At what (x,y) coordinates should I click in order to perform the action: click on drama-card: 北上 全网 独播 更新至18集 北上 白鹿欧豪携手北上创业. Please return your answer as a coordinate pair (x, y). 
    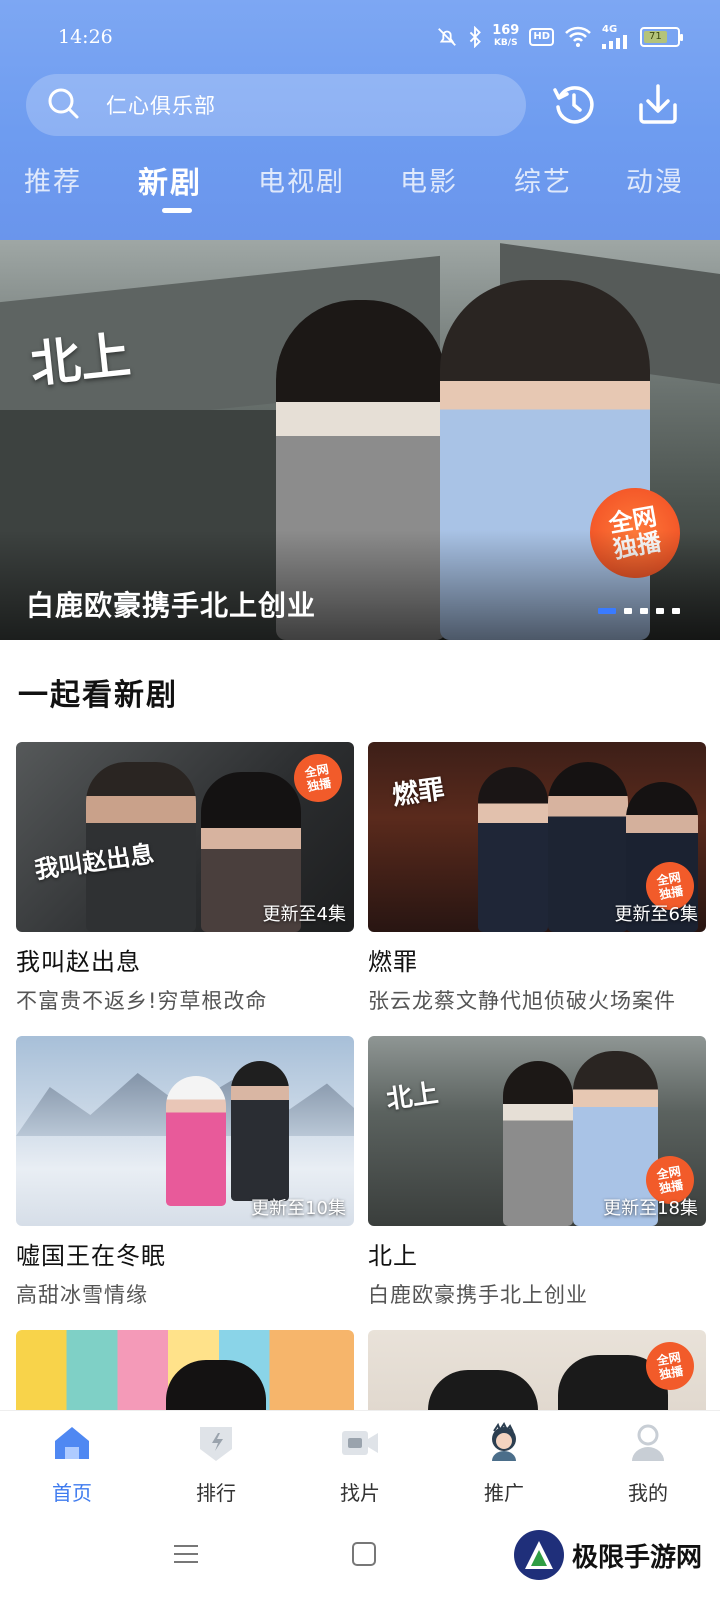
    Looking at the image, I should click on (537, 1172).